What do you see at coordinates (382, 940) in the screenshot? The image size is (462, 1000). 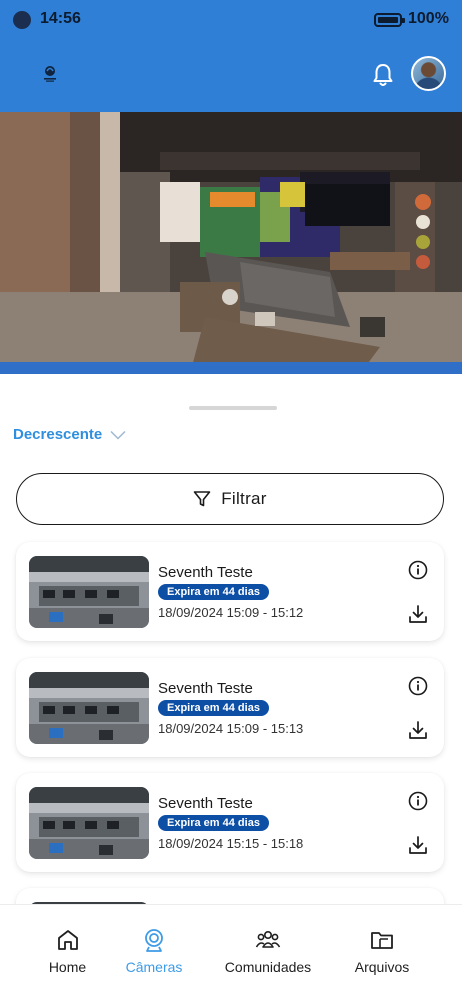 I see `folder-icon` at bounding box center [382, 940].